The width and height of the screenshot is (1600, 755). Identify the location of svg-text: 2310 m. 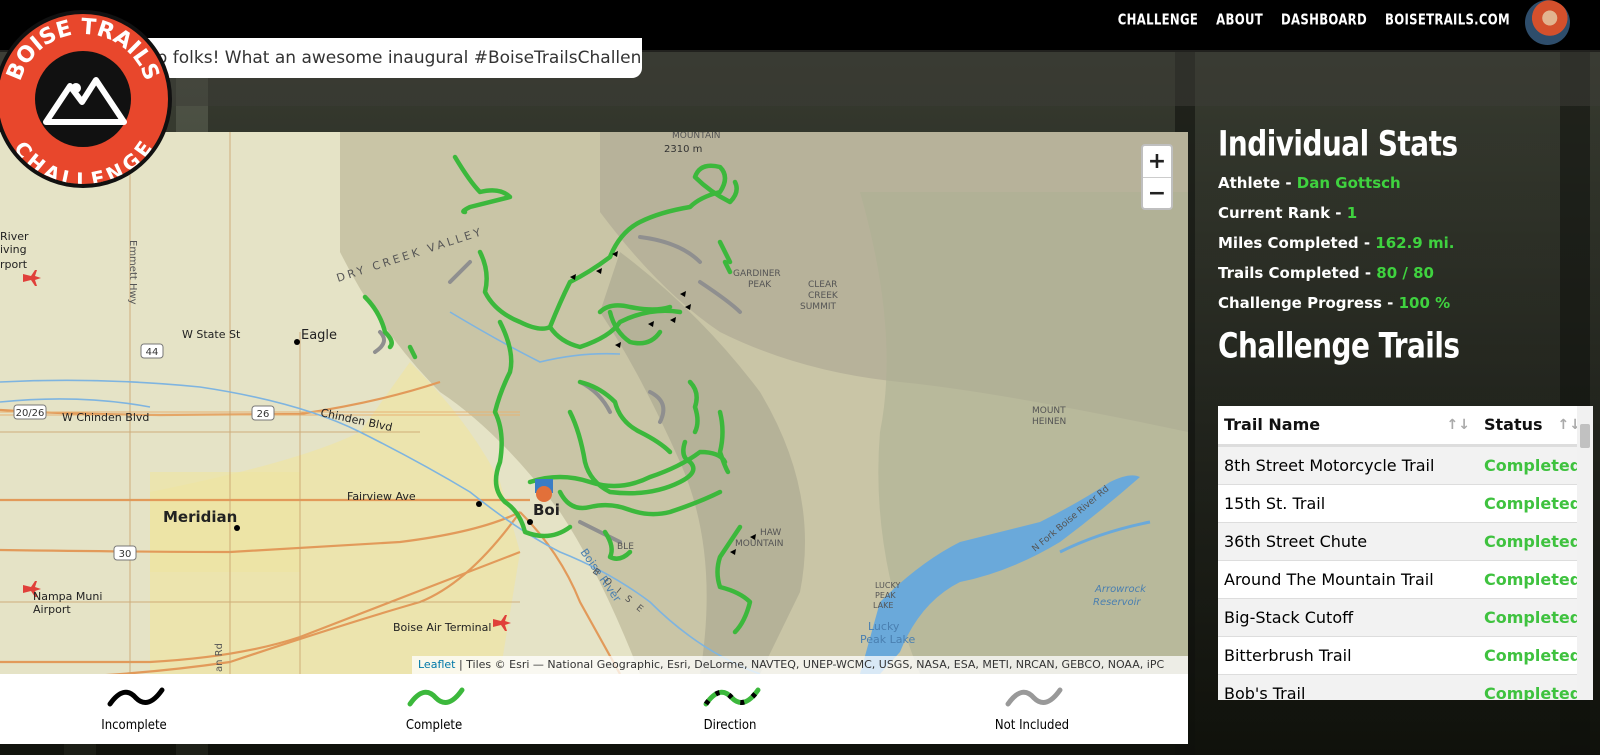
(683, 149).